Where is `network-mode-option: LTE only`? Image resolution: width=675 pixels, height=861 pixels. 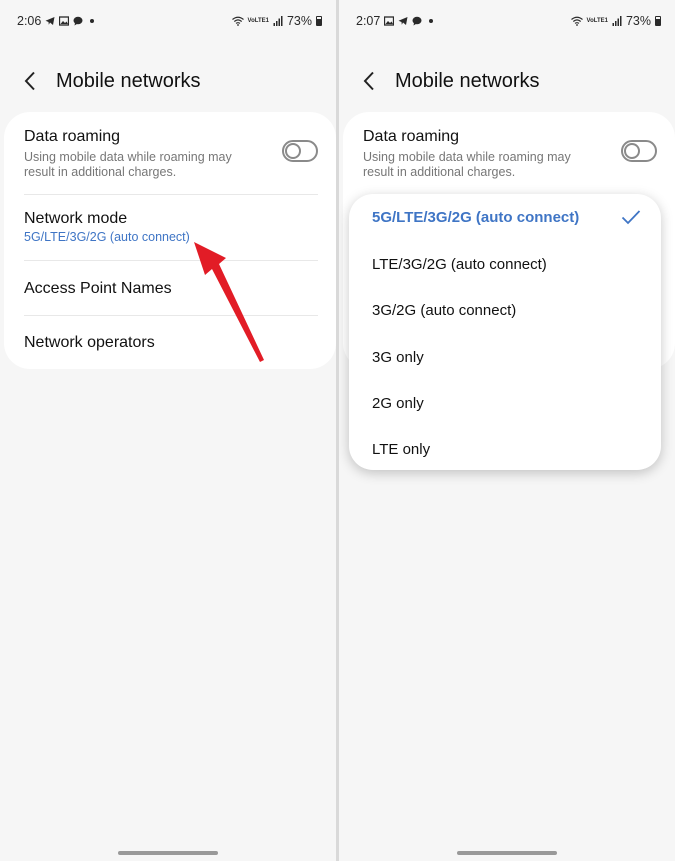 network-mode-option: LTE only is located at coordinates (506, 449).